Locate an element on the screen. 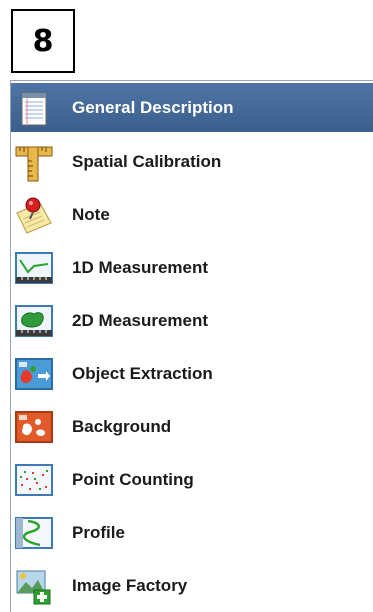 This screenshot has height=612, width=373. line-measurement-icon is located at coordinates (34, 268).